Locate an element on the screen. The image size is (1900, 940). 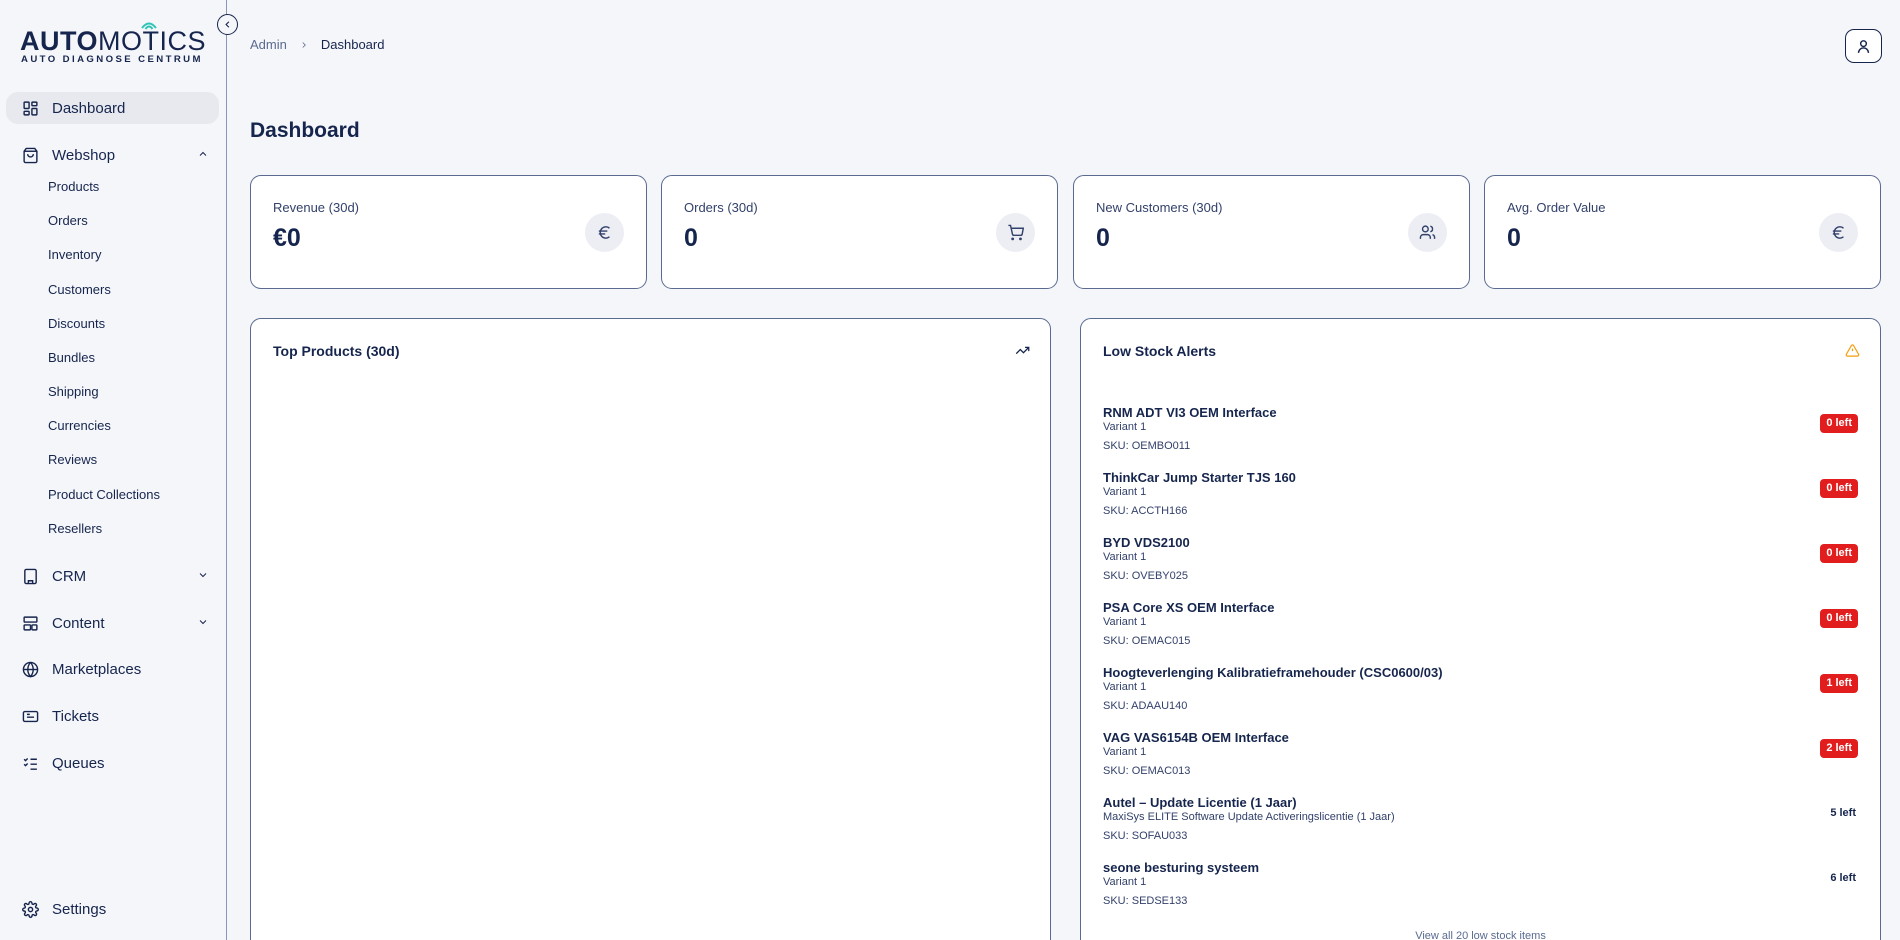
sidebar-subitem-reviews: Reviews is located at coordinates (72, 460).